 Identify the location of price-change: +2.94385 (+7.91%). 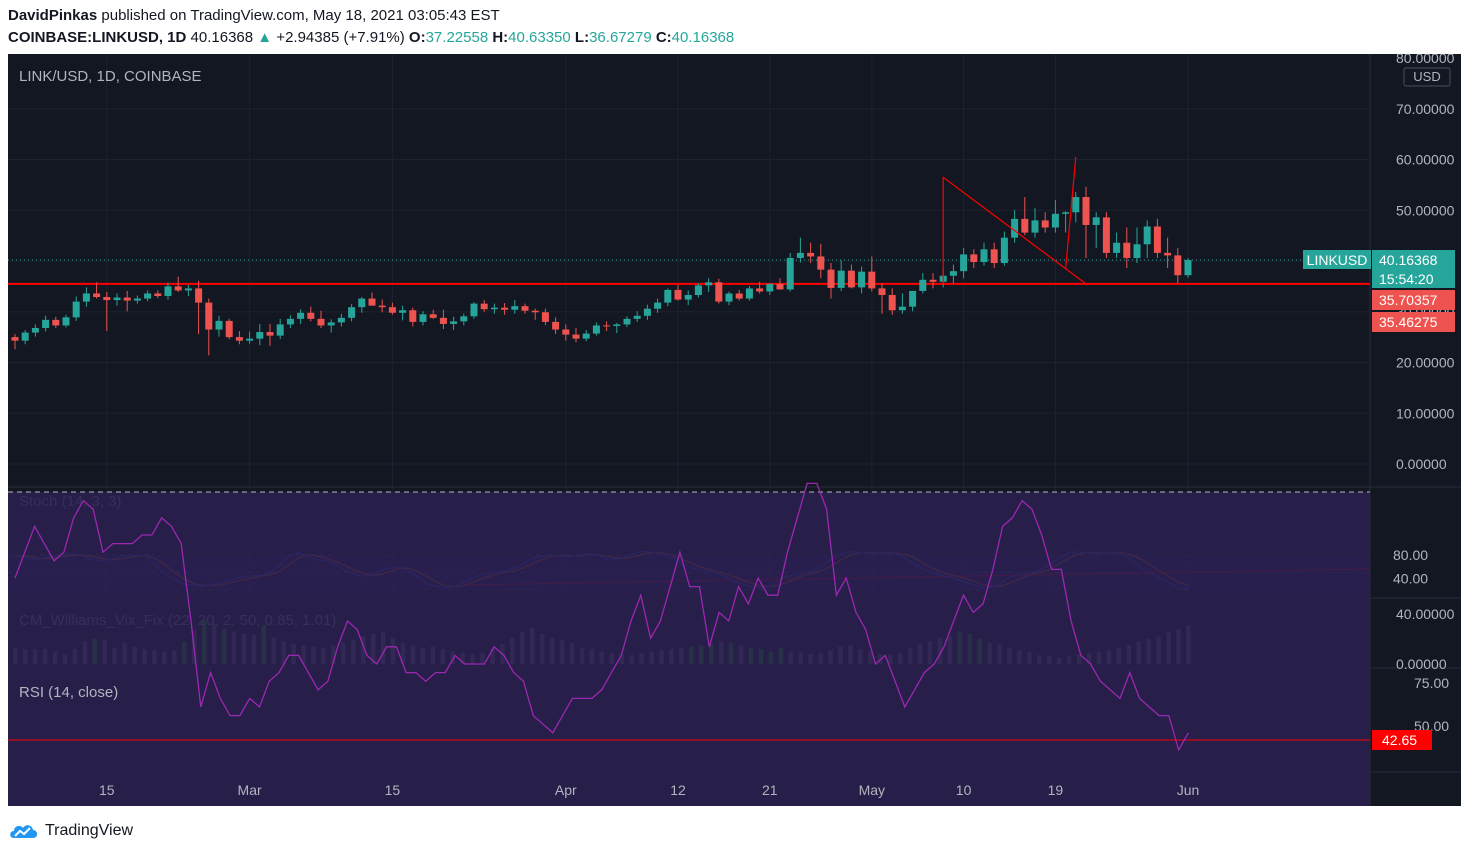
(340, 37).